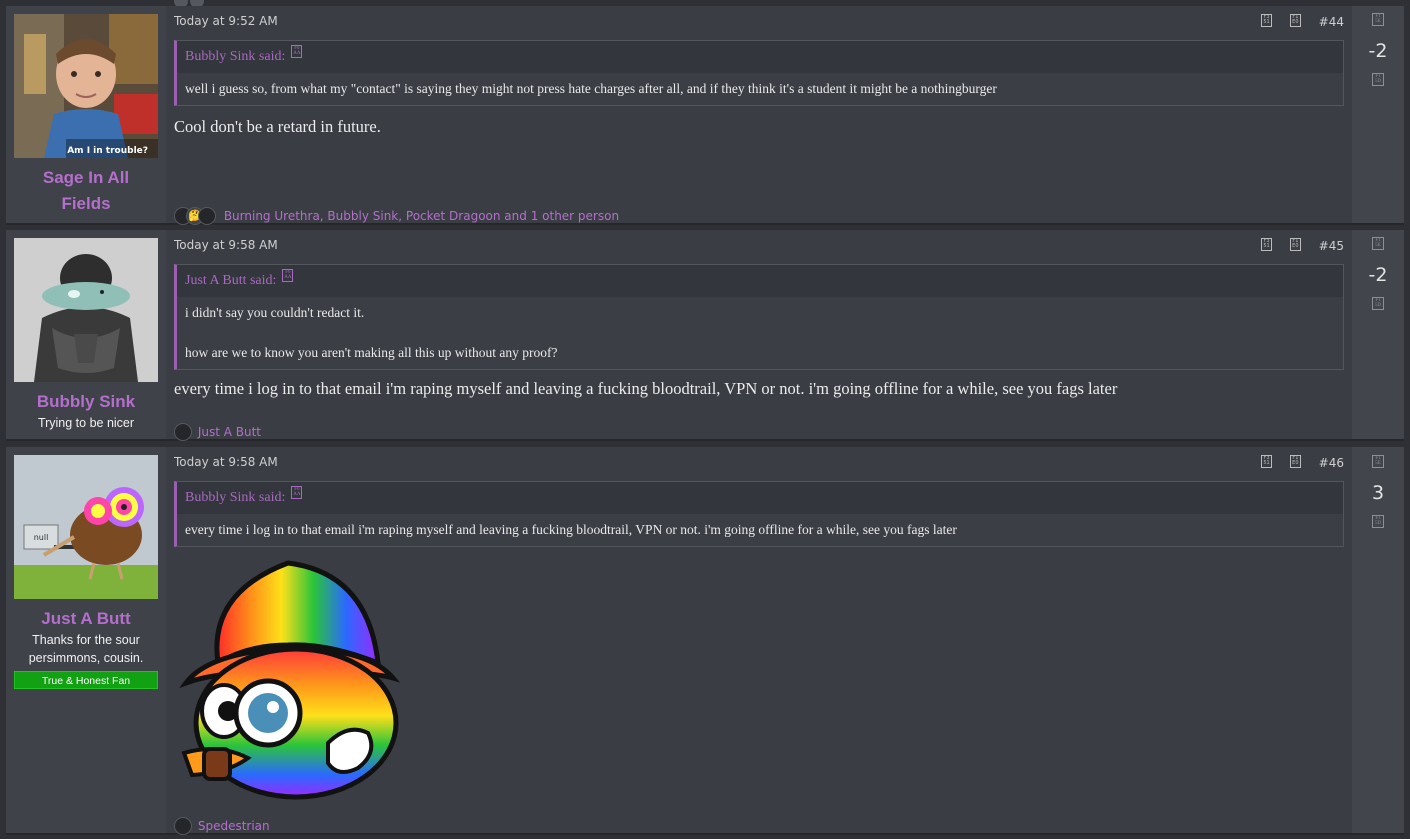 Image resolution: width=1410 pixels, height=839 pixels. What do you see at coordinates (86, 527) in the screenshot?
I see `avatar: null` at bounding box center [86, 527].